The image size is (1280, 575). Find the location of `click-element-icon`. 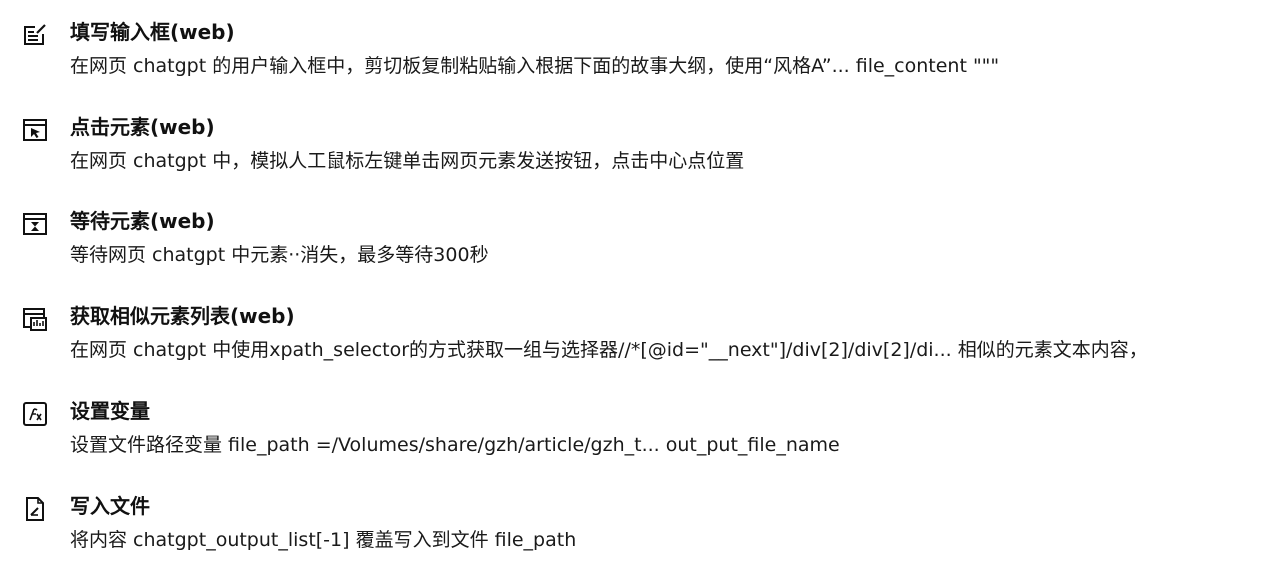

click-element-icon is located at coordinates (35, 130).